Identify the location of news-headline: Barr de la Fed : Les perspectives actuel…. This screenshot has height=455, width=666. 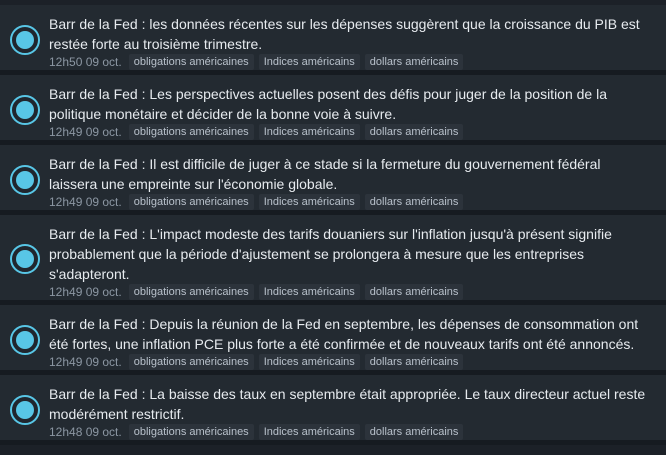
(328, 104).